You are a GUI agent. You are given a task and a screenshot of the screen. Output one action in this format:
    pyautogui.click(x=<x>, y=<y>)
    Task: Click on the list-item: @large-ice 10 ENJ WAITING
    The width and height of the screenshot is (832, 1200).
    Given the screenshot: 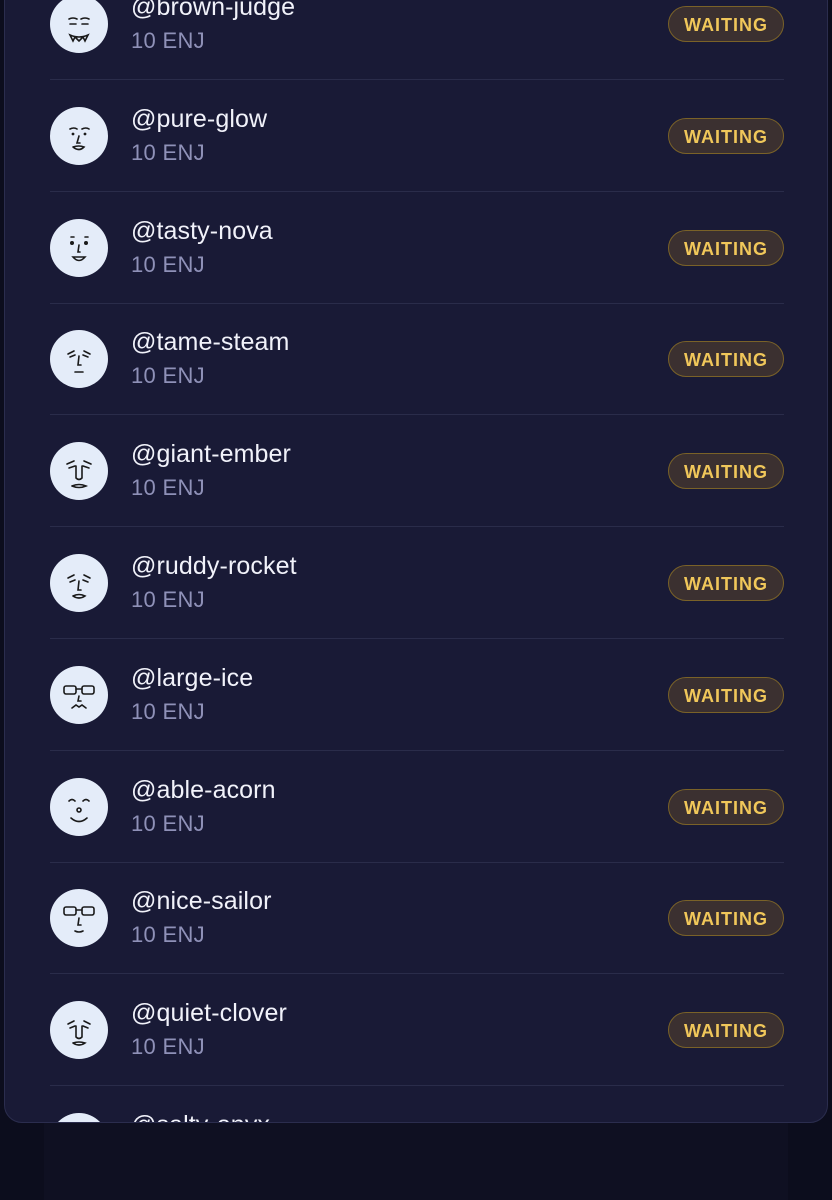 What is the action you would take?
    pyautogui.click(x=417, y=695)
    